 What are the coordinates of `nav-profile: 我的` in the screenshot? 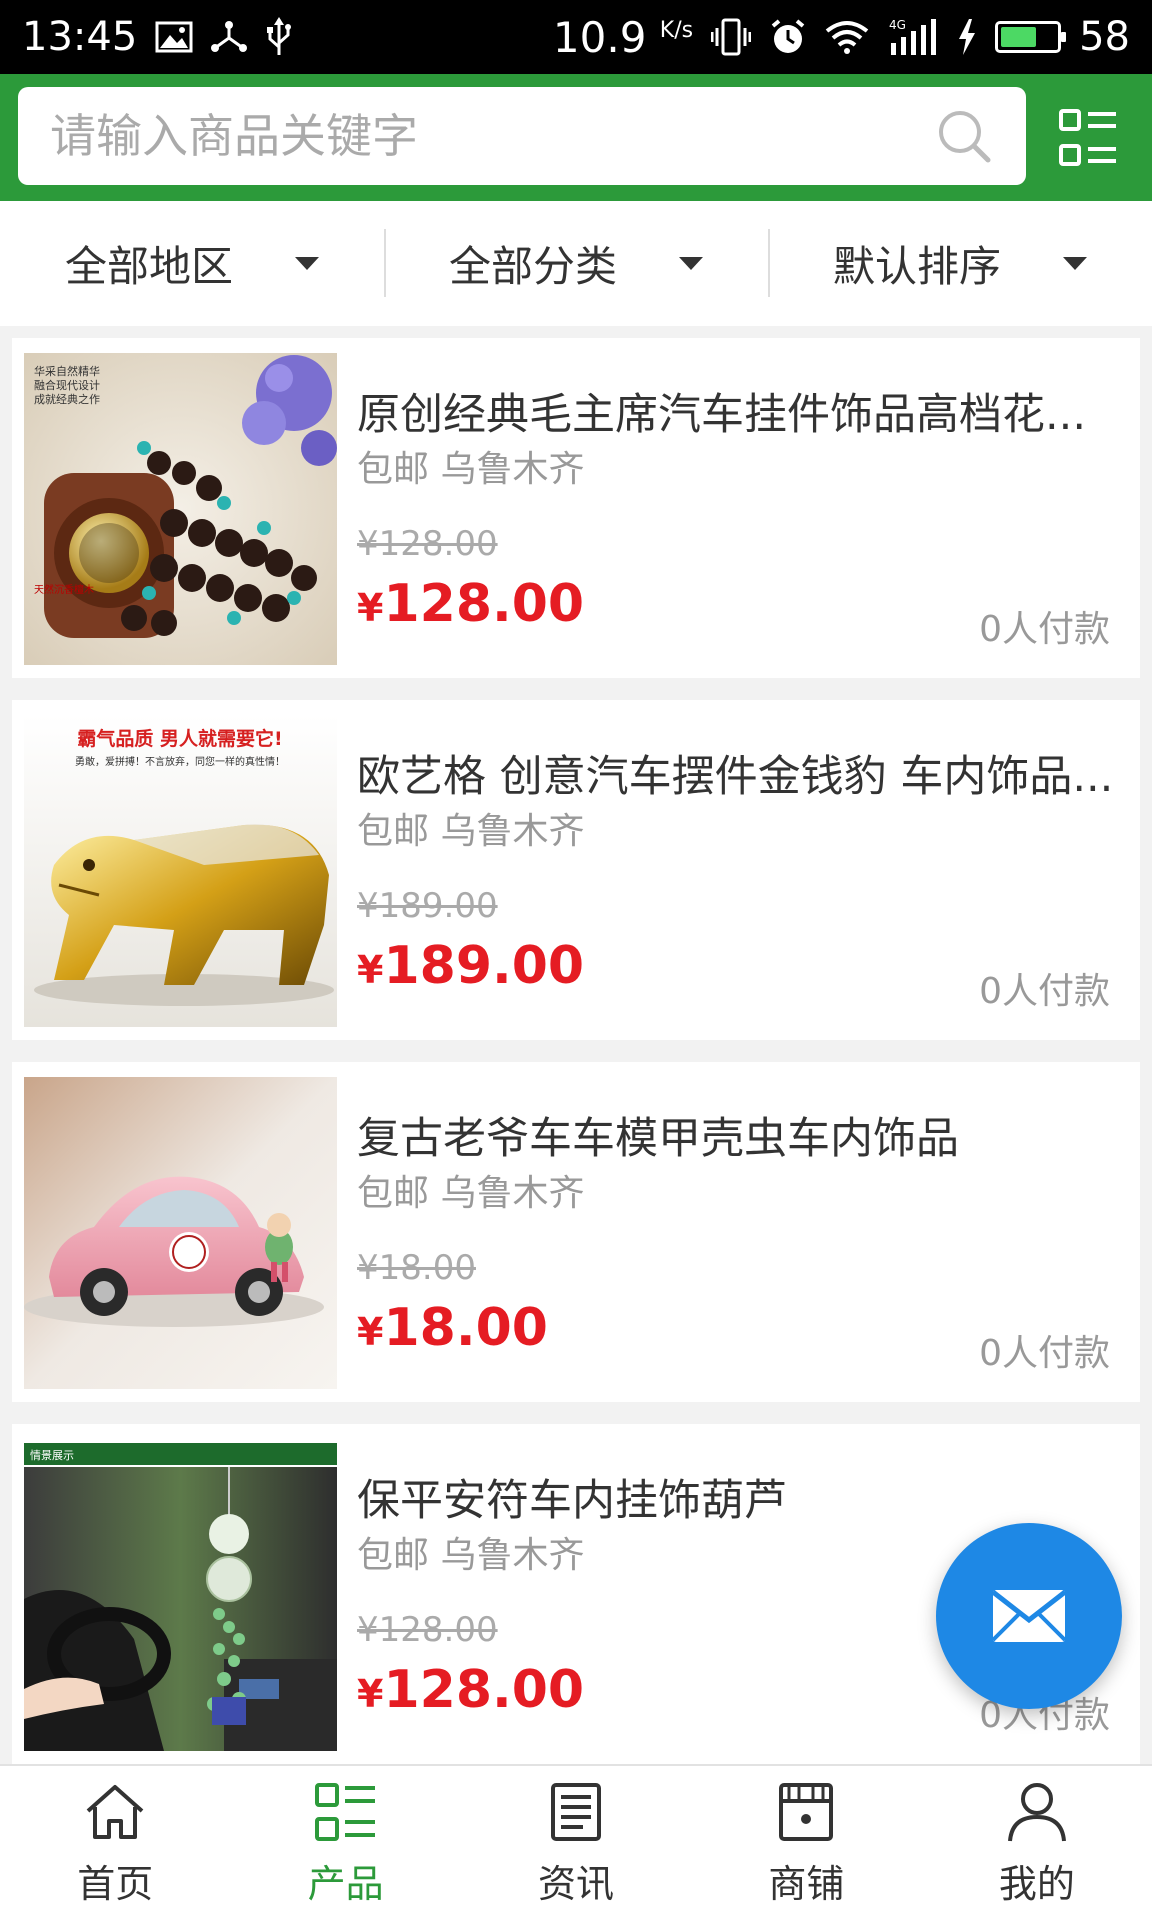 It's located at (1037, 1843).